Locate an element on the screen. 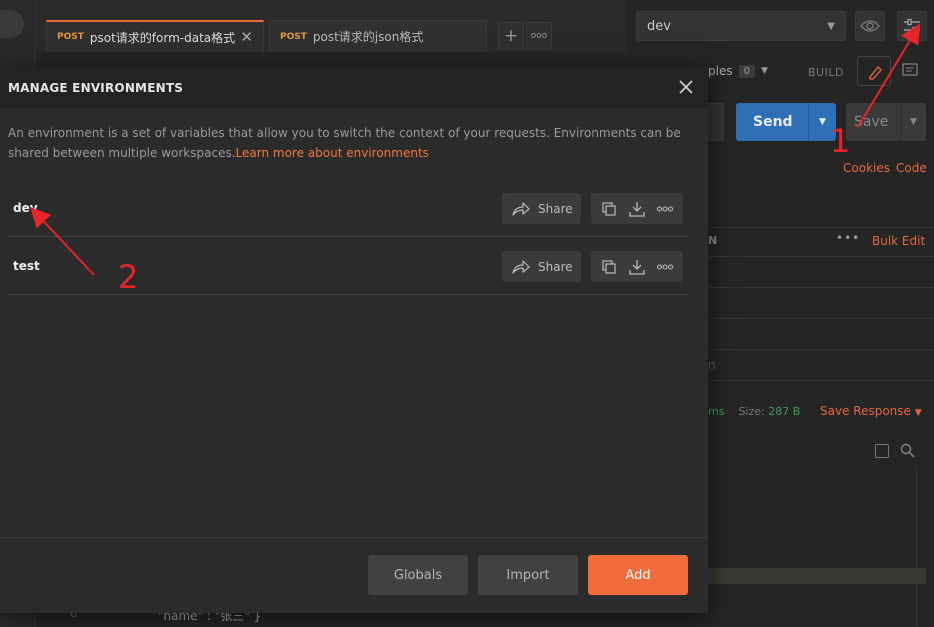  request-tab-form-data: POST psot请求的form-data格式 ✕ is located at coordinates (155, 36).